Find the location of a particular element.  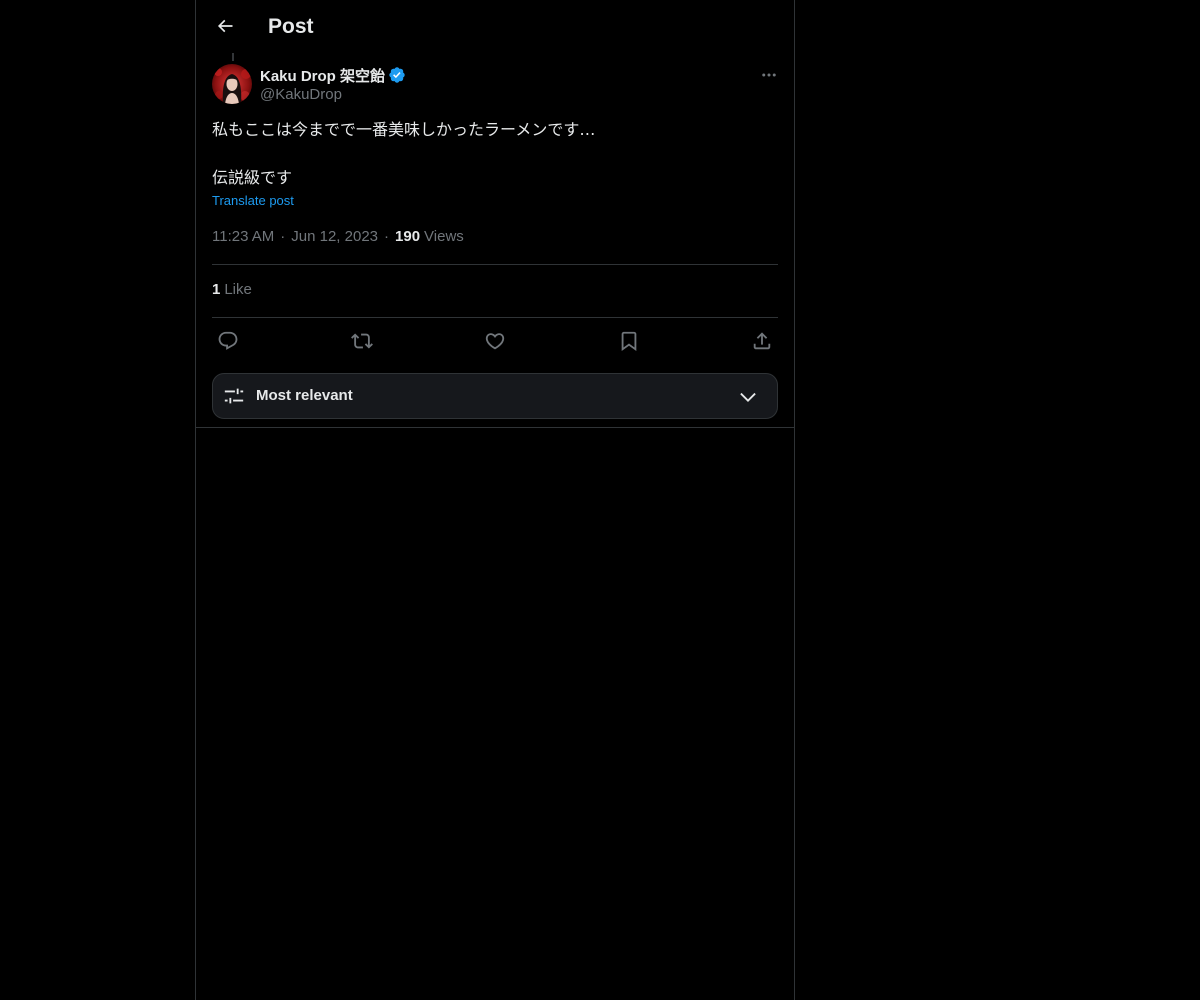

post-meta: 11:23 AM · Jun 12, 2023 · 190 Views is located at coordinates (338, 236).